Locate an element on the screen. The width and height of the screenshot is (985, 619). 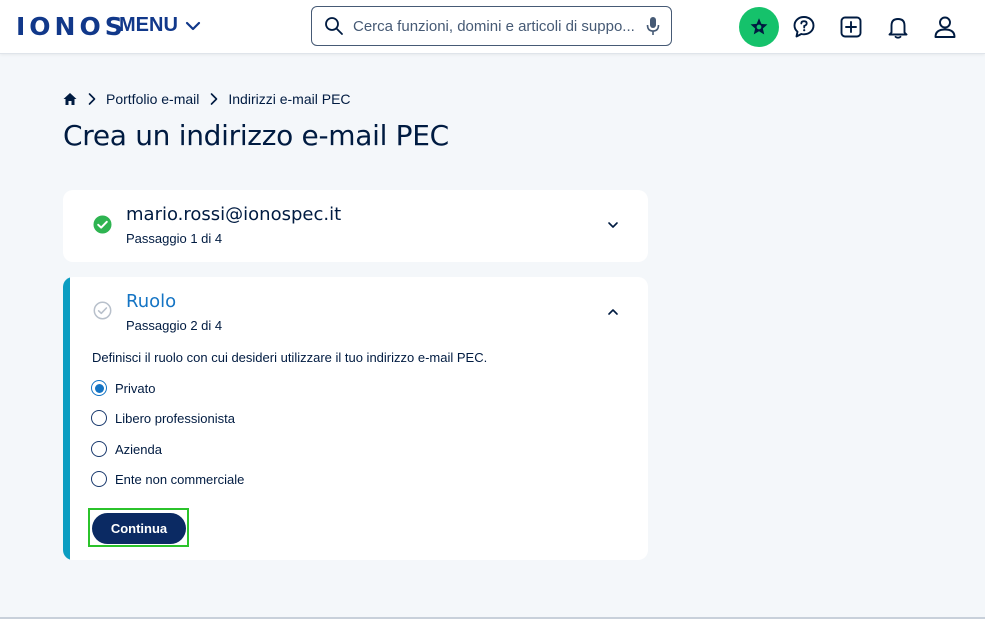
radio-label: Ente non commerciale is located at coordinates (180, 479).